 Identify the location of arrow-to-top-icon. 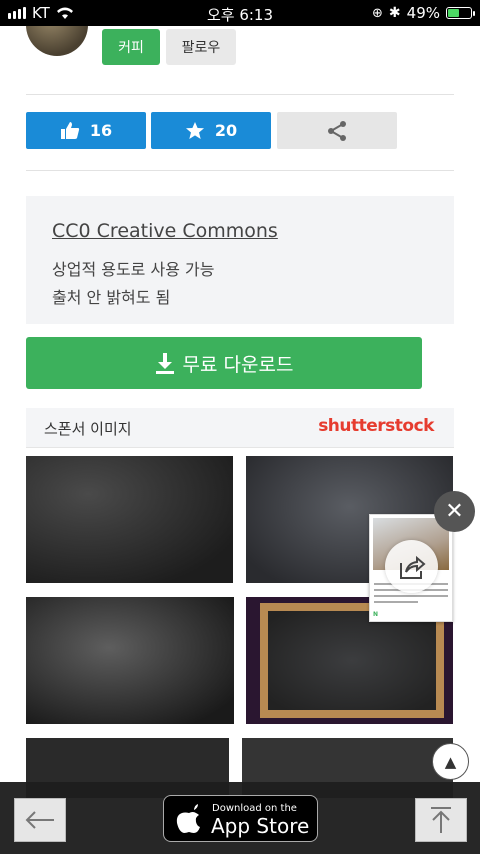
(441, 820).